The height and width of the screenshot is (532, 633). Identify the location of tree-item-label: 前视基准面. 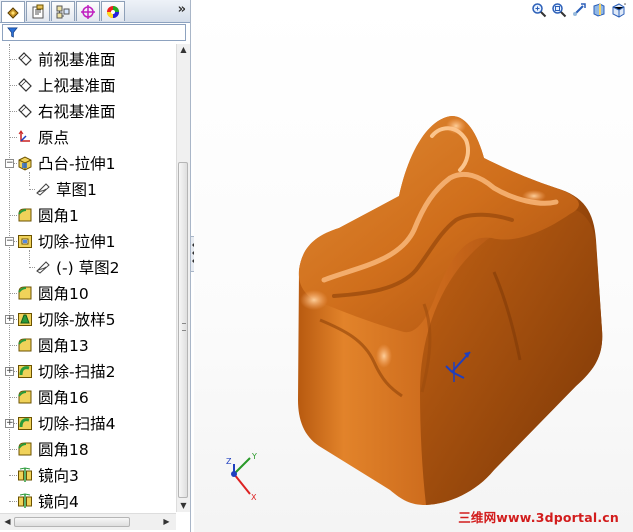
(77, 60).